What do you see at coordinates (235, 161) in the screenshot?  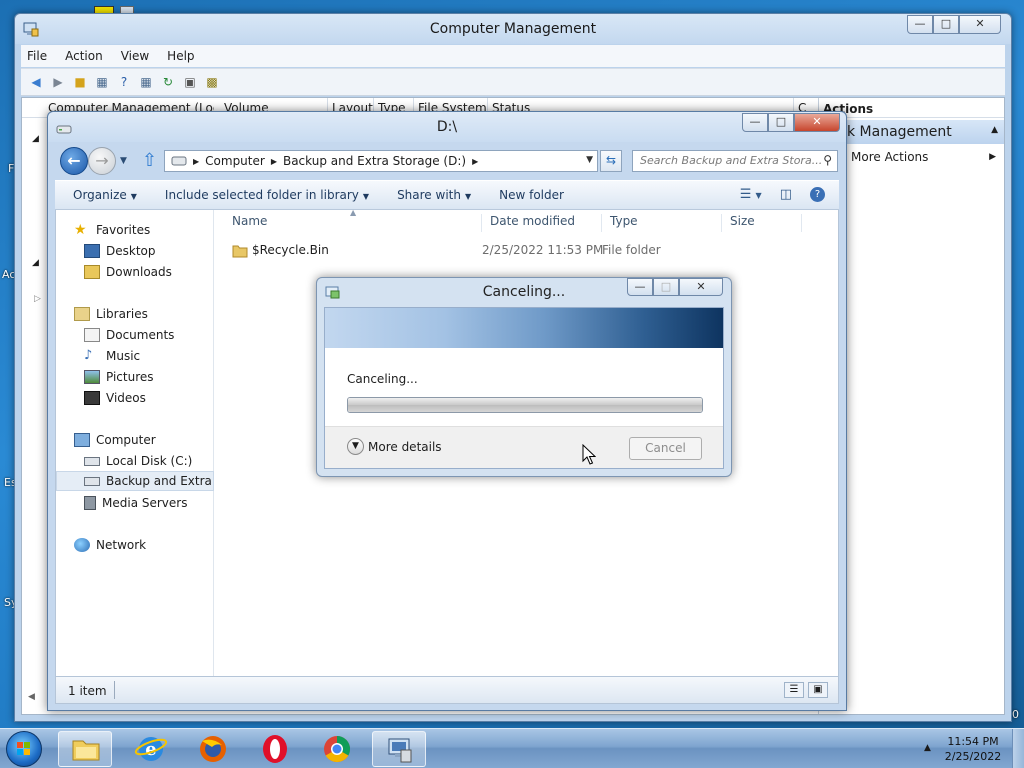 I see `breadcrumb-computer: Computer` at bounding box center [235, 161].